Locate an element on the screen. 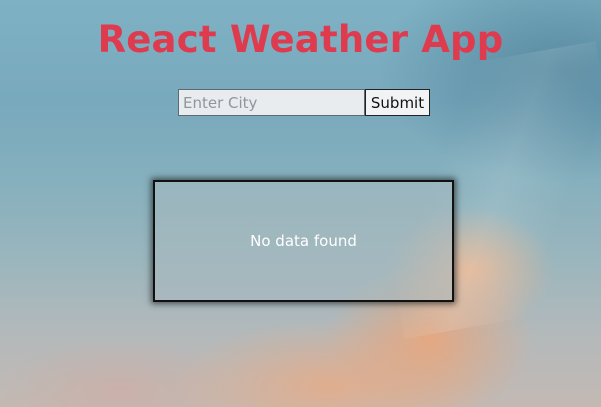 The height and width of the screenshot is (407, 601). search-form: Submit is located at coordinates (304, 102).